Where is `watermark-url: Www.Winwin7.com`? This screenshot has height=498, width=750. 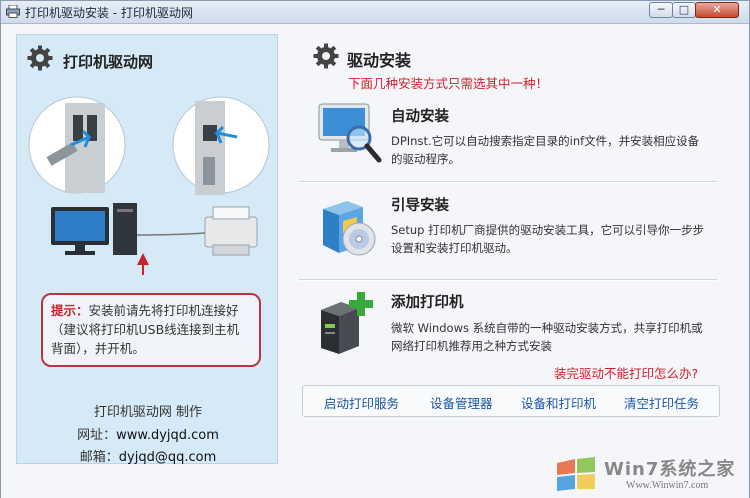
watermark-url: Www.Winwin7.com is located at coordinates (667, 485).